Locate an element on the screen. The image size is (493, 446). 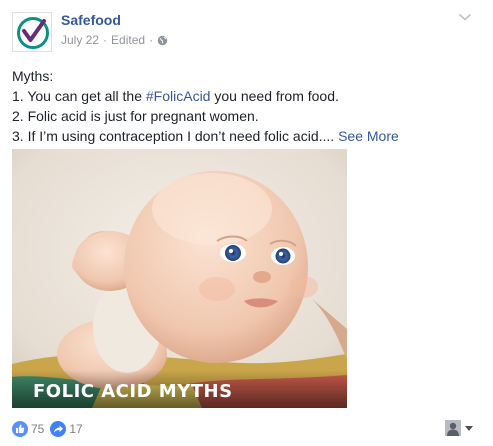
safefood-logo-icon is located at coordinates (33, 33).